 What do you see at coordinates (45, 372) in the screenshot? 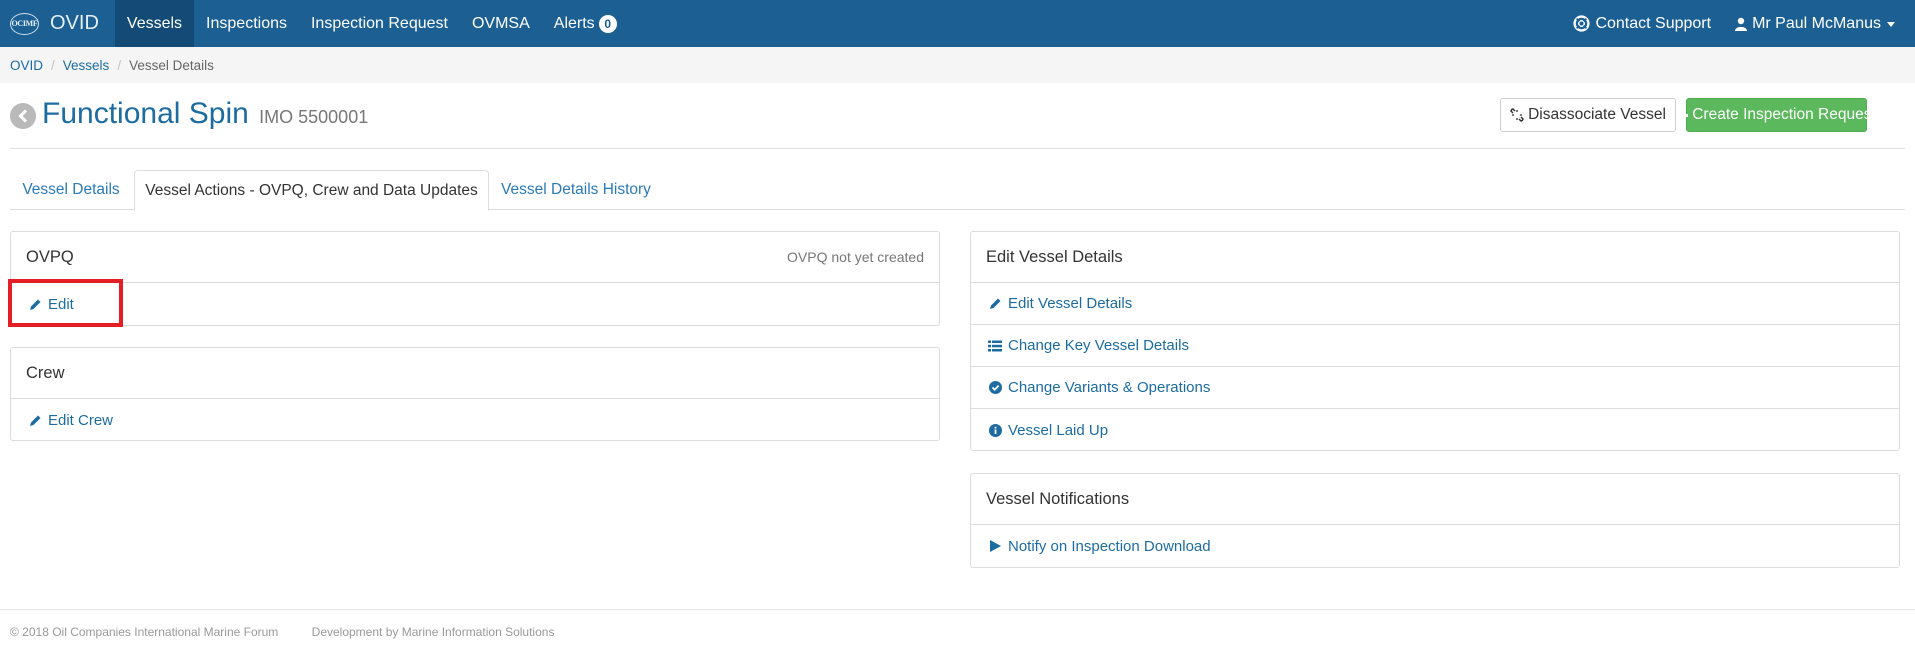
I see `crew-panel-title: Crew` at bounding box center [45, 372].